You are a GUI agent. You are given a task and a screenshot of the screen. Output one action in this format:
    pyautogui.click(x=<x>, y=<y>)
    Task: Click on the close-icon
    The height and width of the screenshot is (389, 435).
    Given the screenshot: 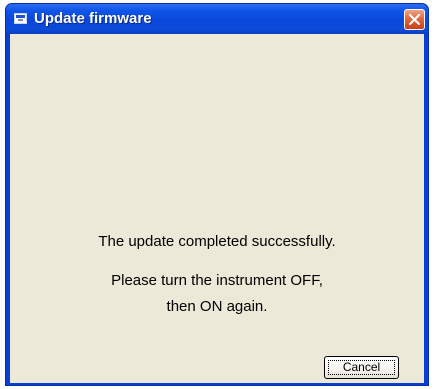 What is the action you would take?
    pyautogui.click(x=414, y=19)
    